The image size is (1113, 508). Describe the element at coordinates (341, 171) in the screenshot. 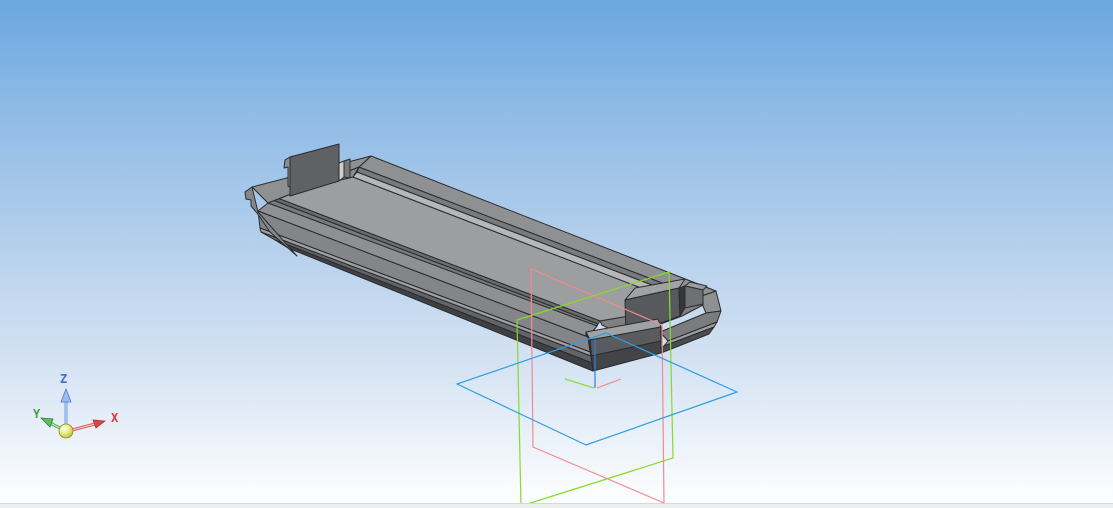

I see `tab-slot-gap` at that location.